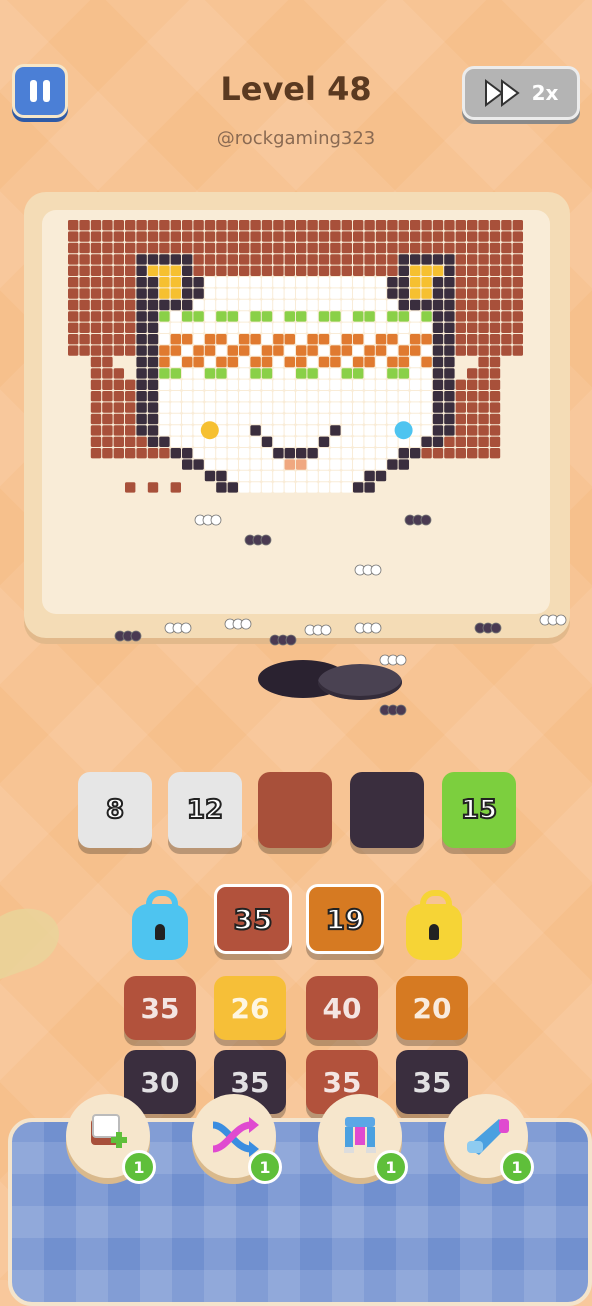  What do you see at coordinates (160, 1008) in the screenshot?
I see `grid-block-r2c1: 35` at bounding box center [160, 1008].